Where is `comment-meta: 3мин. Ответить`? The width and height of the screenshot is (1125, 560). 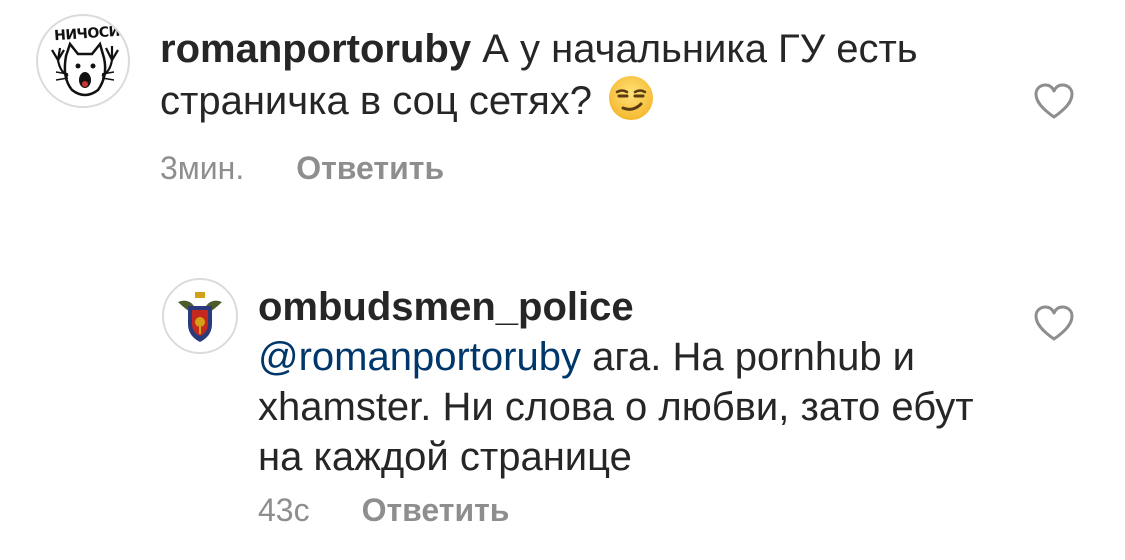 comment-meta: 3мин. Ответить is located at coordinates (302, 168).